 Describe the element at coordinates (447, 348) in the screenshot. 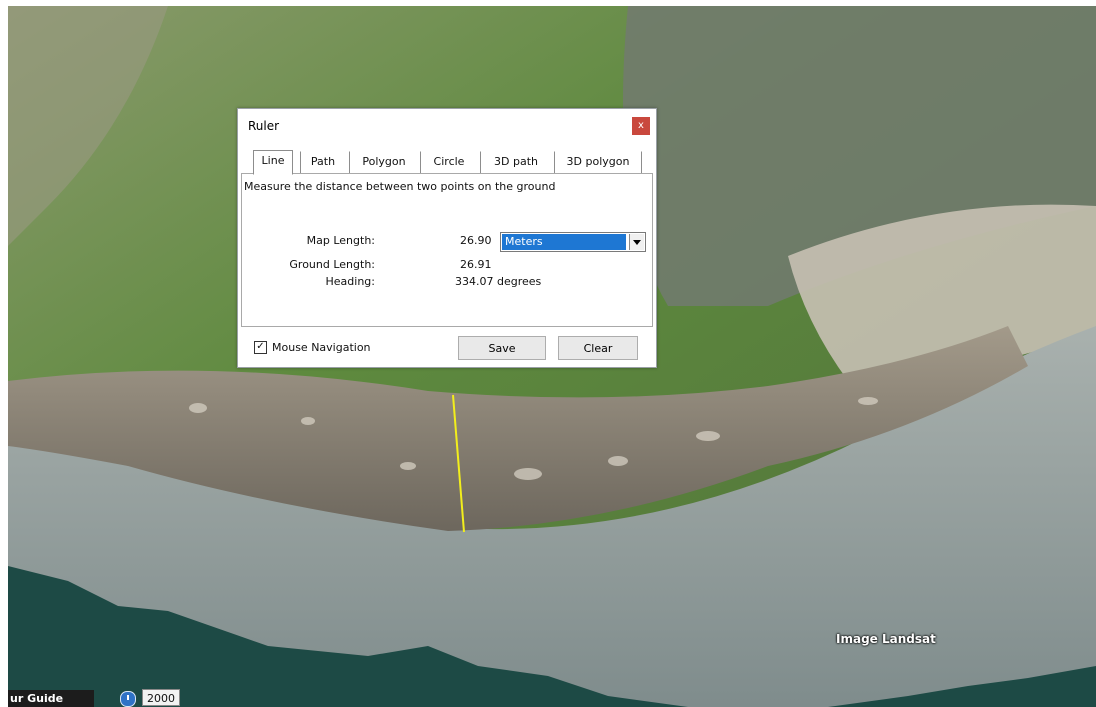

I see `dialog-footer: ✓ Mouse Navigation Save Clear` at that location.